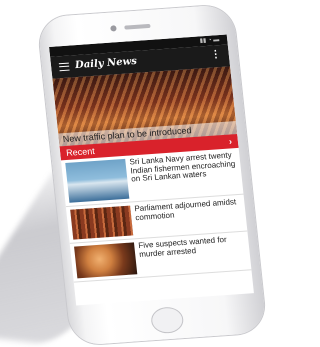 This screenshot has width=320, height=347. I want to click on more-vertical-icon: ⋮, so click(215, 55).